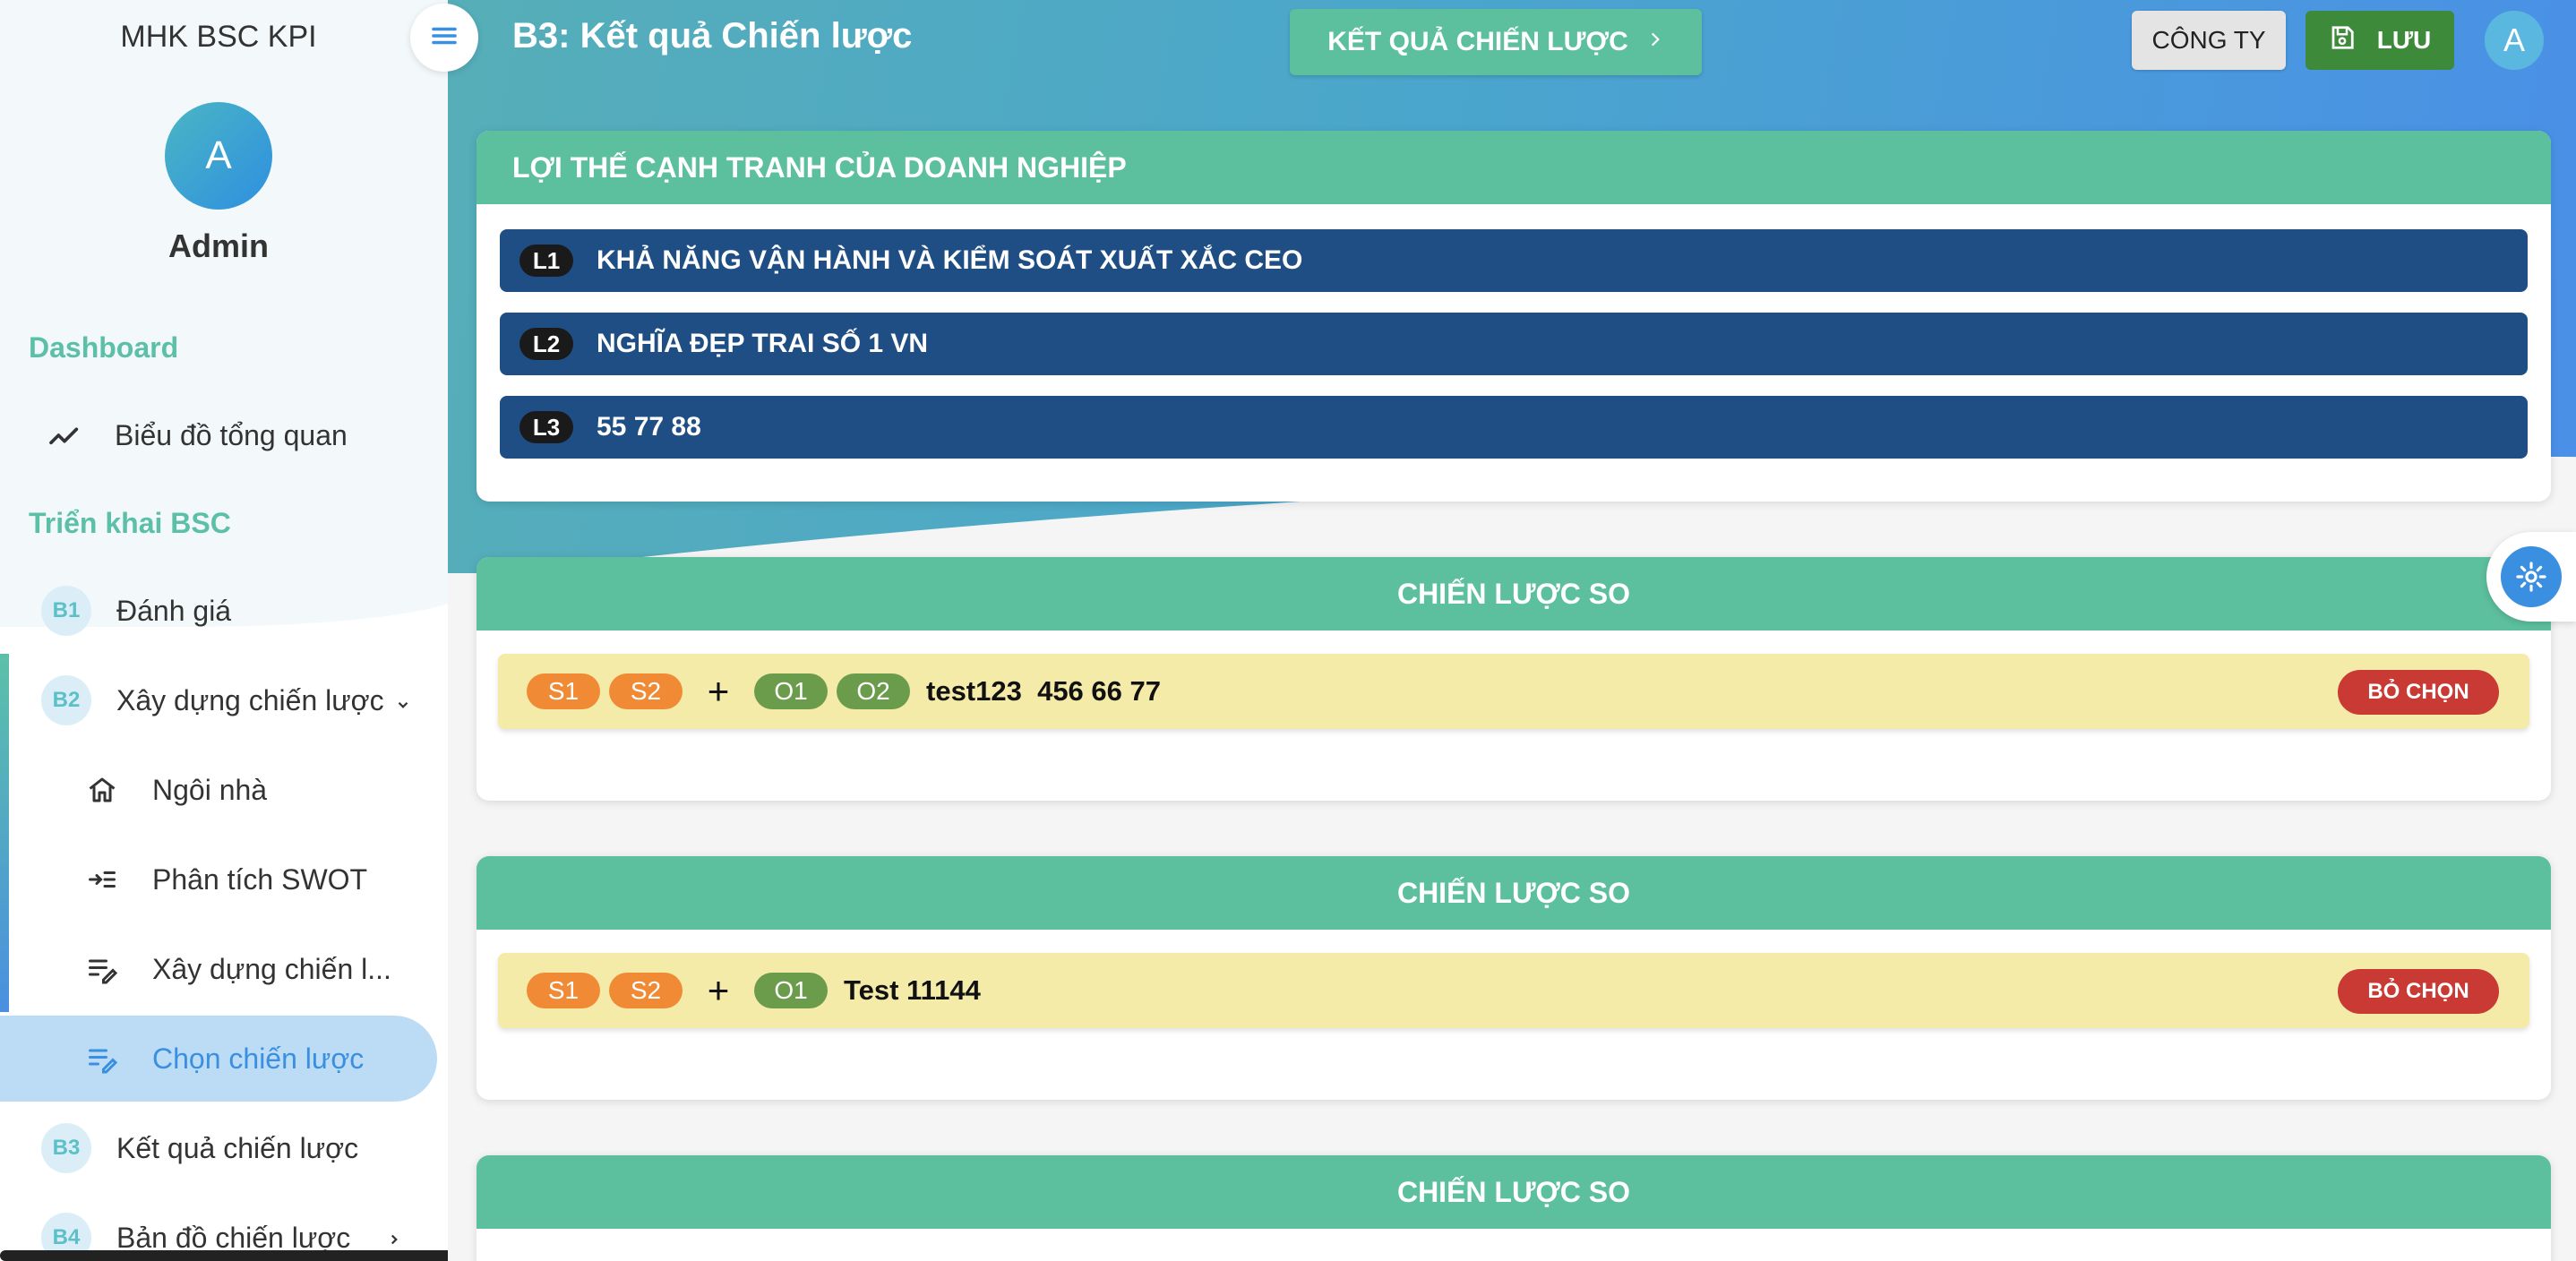 This screenshot has height=1261, width=2576. Describe the element at coordinates (66, 611) in the screenshot. I see `step-badge: B1` at that location.